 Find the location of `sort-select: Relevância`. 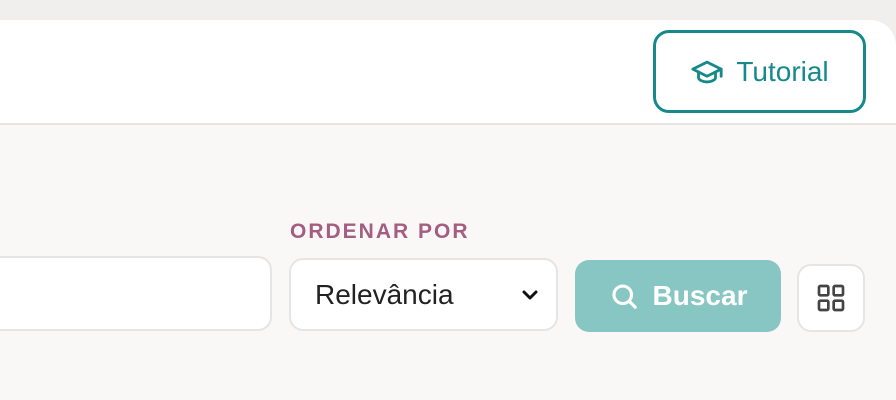

sort-select: Relevância is located at coordinates (423, 294).